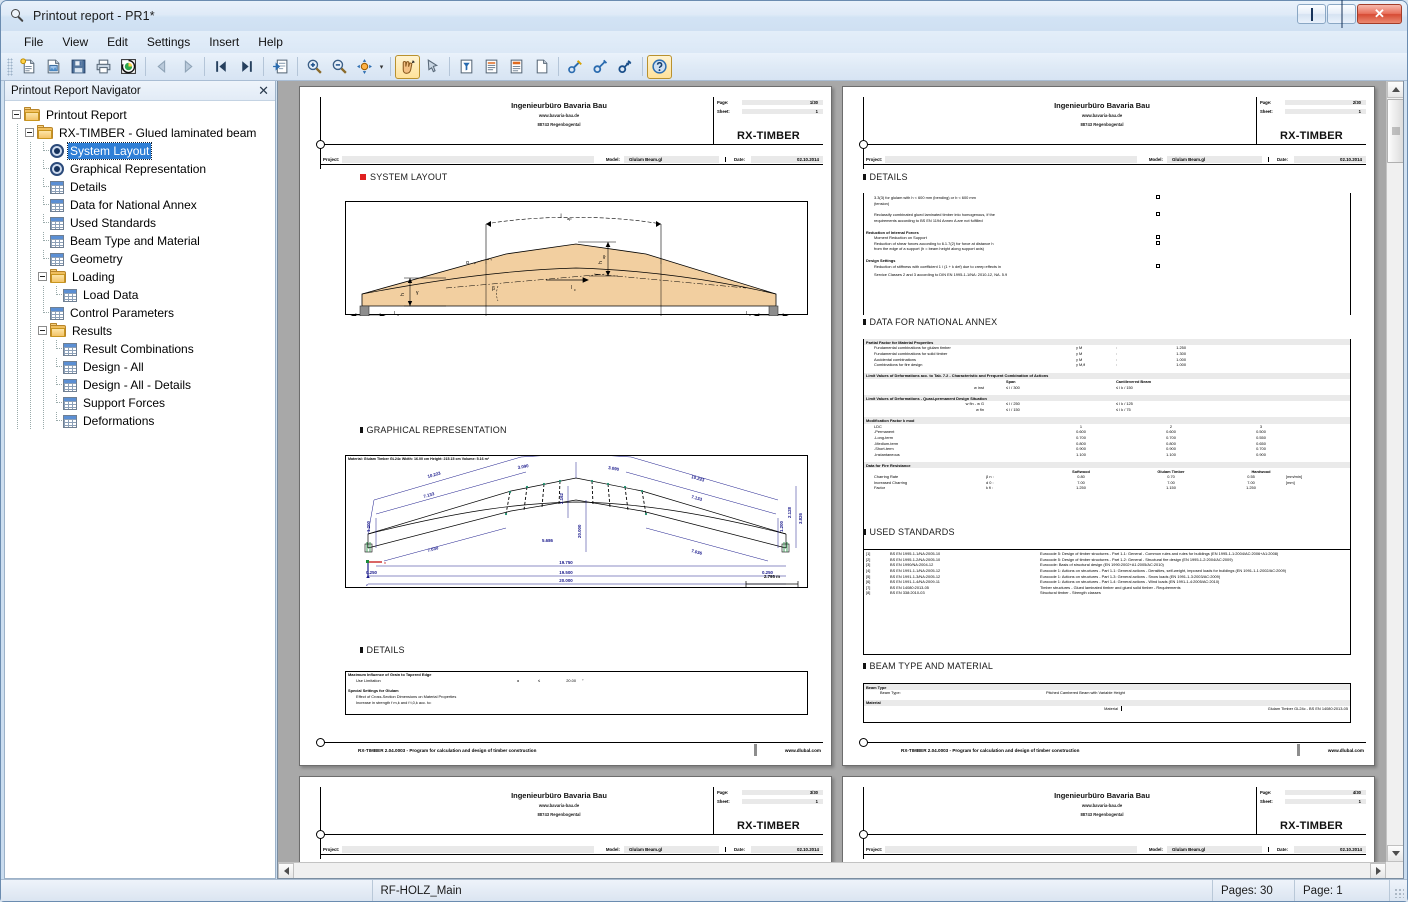  Describe the element at coordinates (10, 66) in the screenshot. I see `toolbar-grip` at that location.